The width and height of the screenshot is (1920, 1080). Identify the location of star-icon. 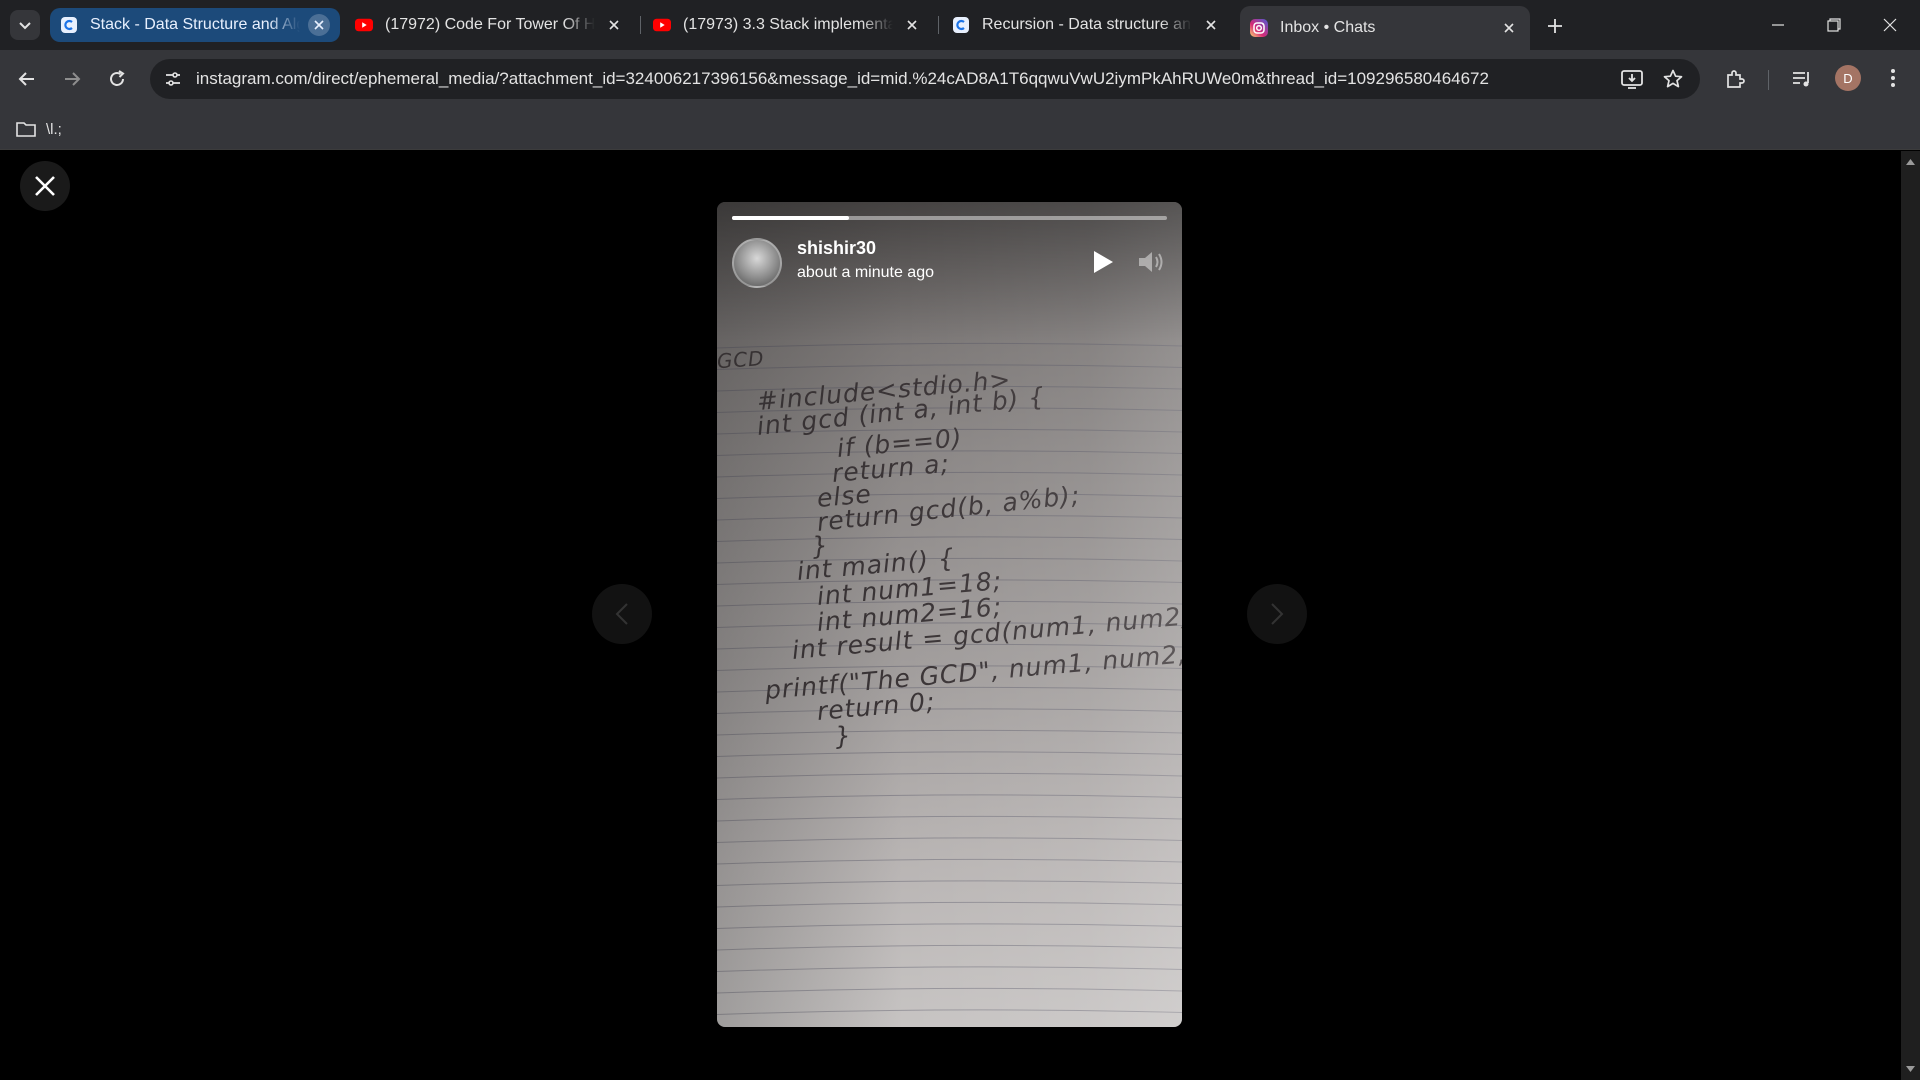
(1673, 78).